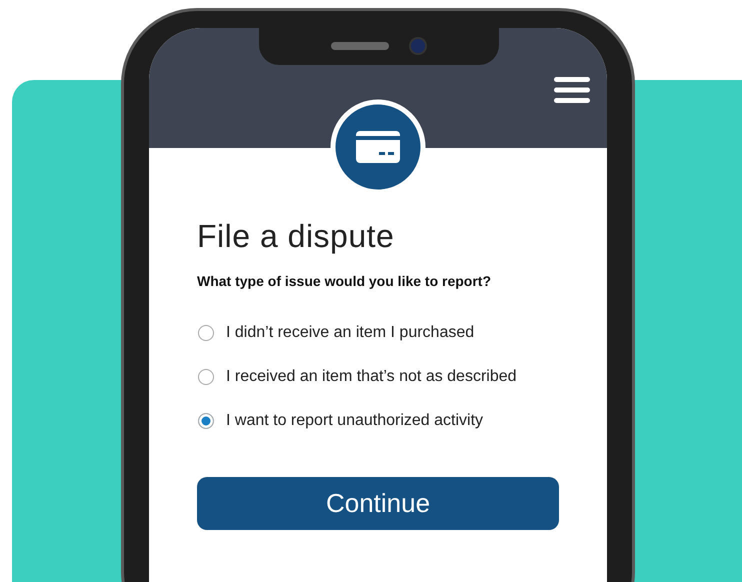  Describe the element at coordinates (344, 281) in the screenshot. I see `question-text: What type of issue would you like to report?` at that location.